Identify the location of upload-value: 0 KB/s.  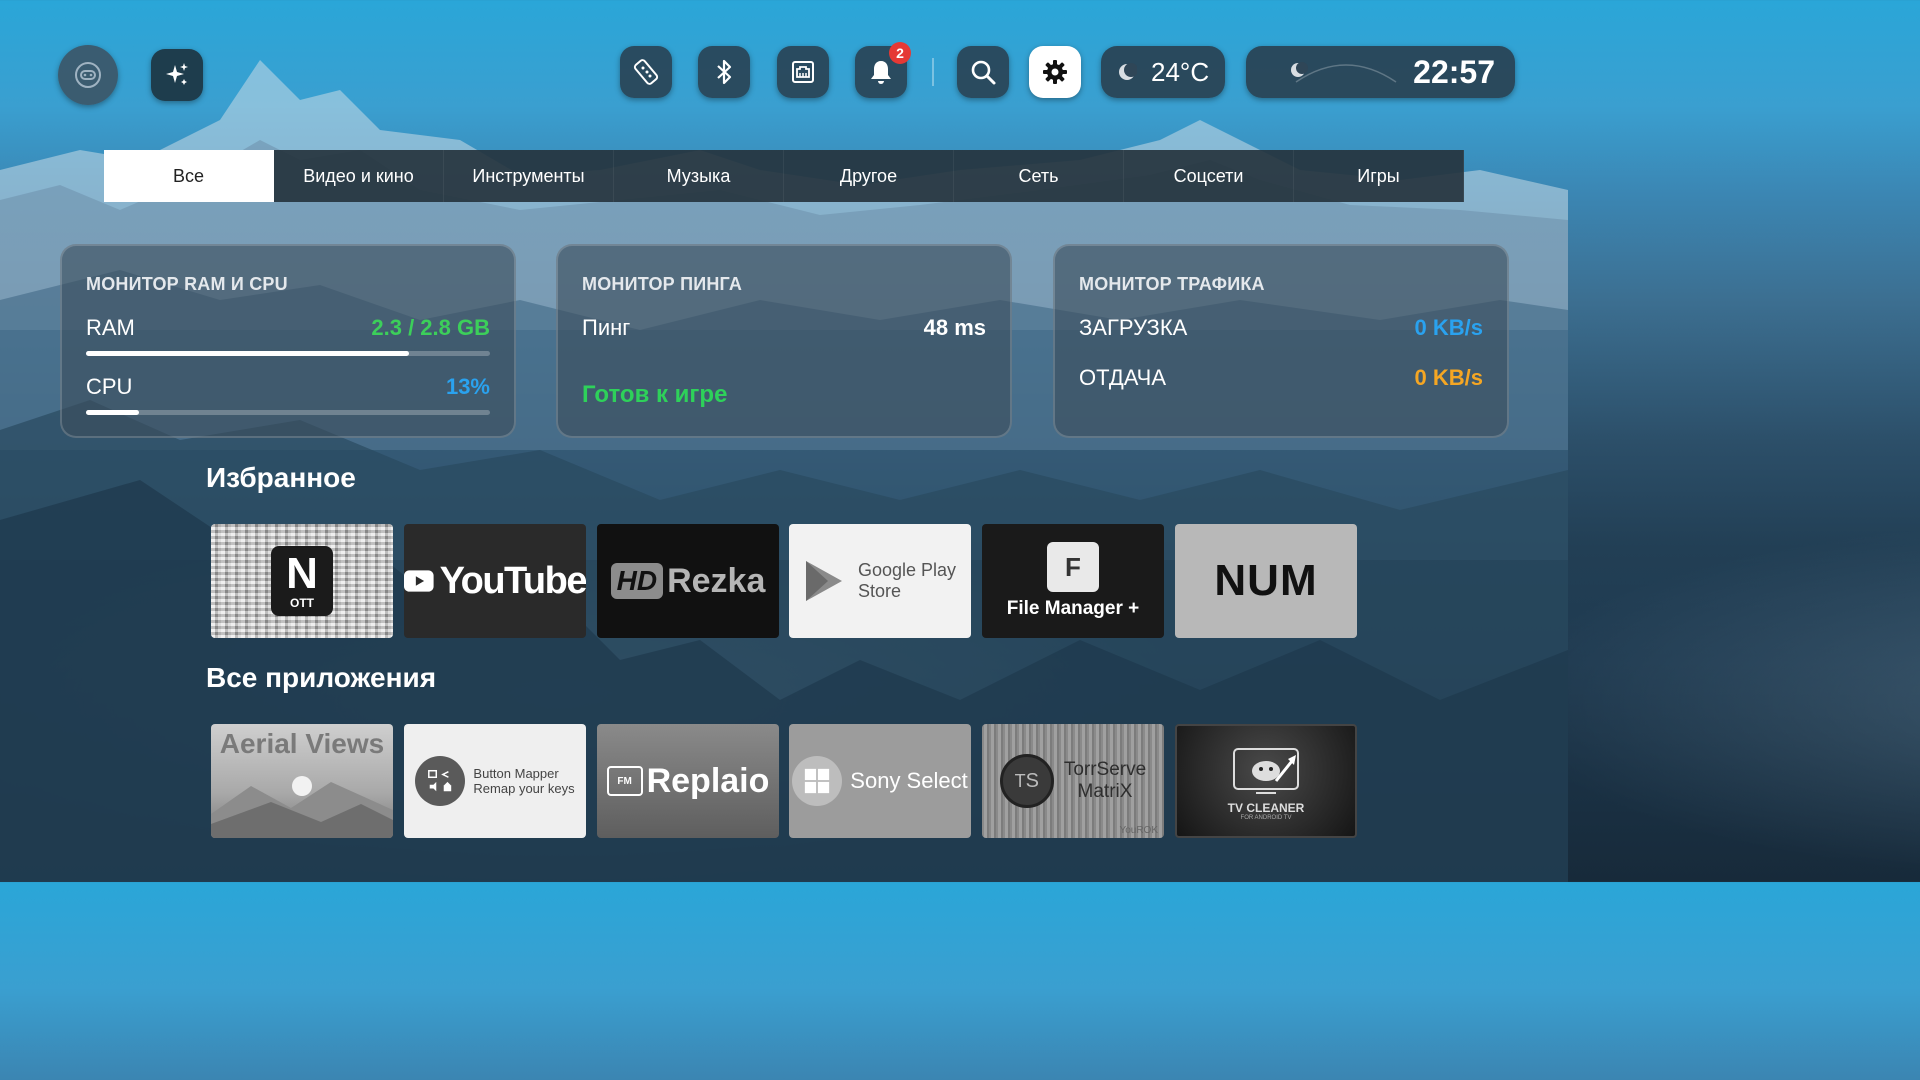
(1448, 377).